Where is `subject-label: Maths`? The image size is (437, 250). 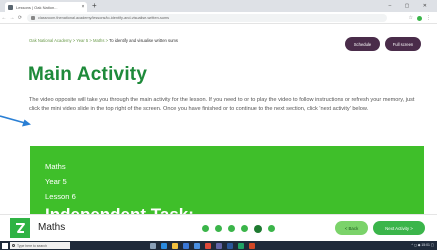
subject-label: Maths is located at coordinates (52, 227).